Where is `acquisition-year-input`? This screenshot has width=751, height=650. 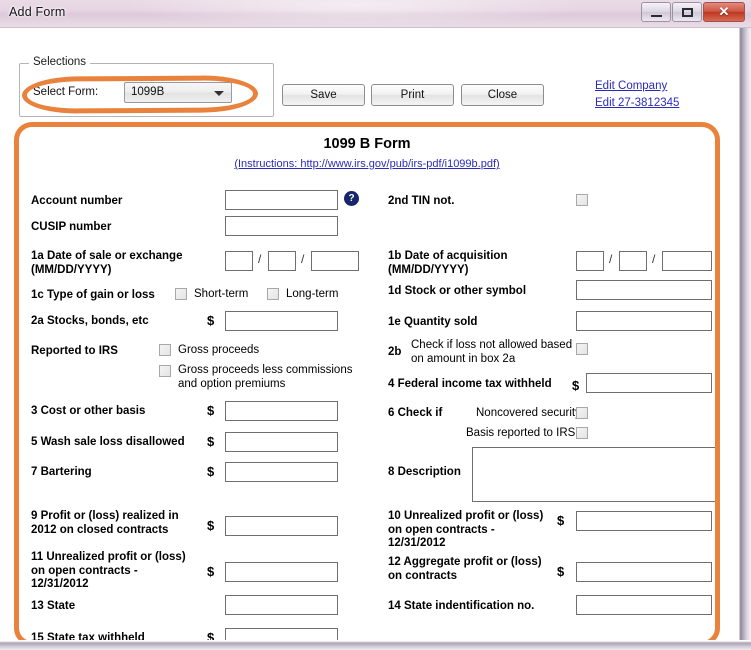
acquisition-year-input is located at coordinates (687, 261).